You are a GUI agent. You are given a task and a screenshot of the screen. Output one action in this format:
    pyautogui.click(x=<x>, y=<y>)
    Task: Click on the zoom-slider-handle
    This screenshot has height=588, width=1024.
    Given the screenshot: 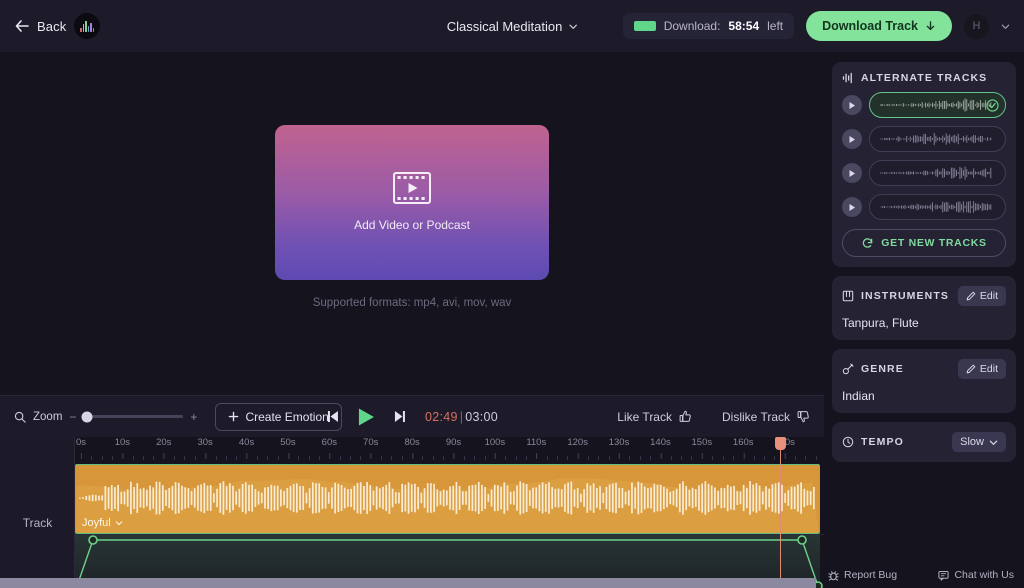 What is the action you would take?
    pyautogui.click(x=87, y=416)
    